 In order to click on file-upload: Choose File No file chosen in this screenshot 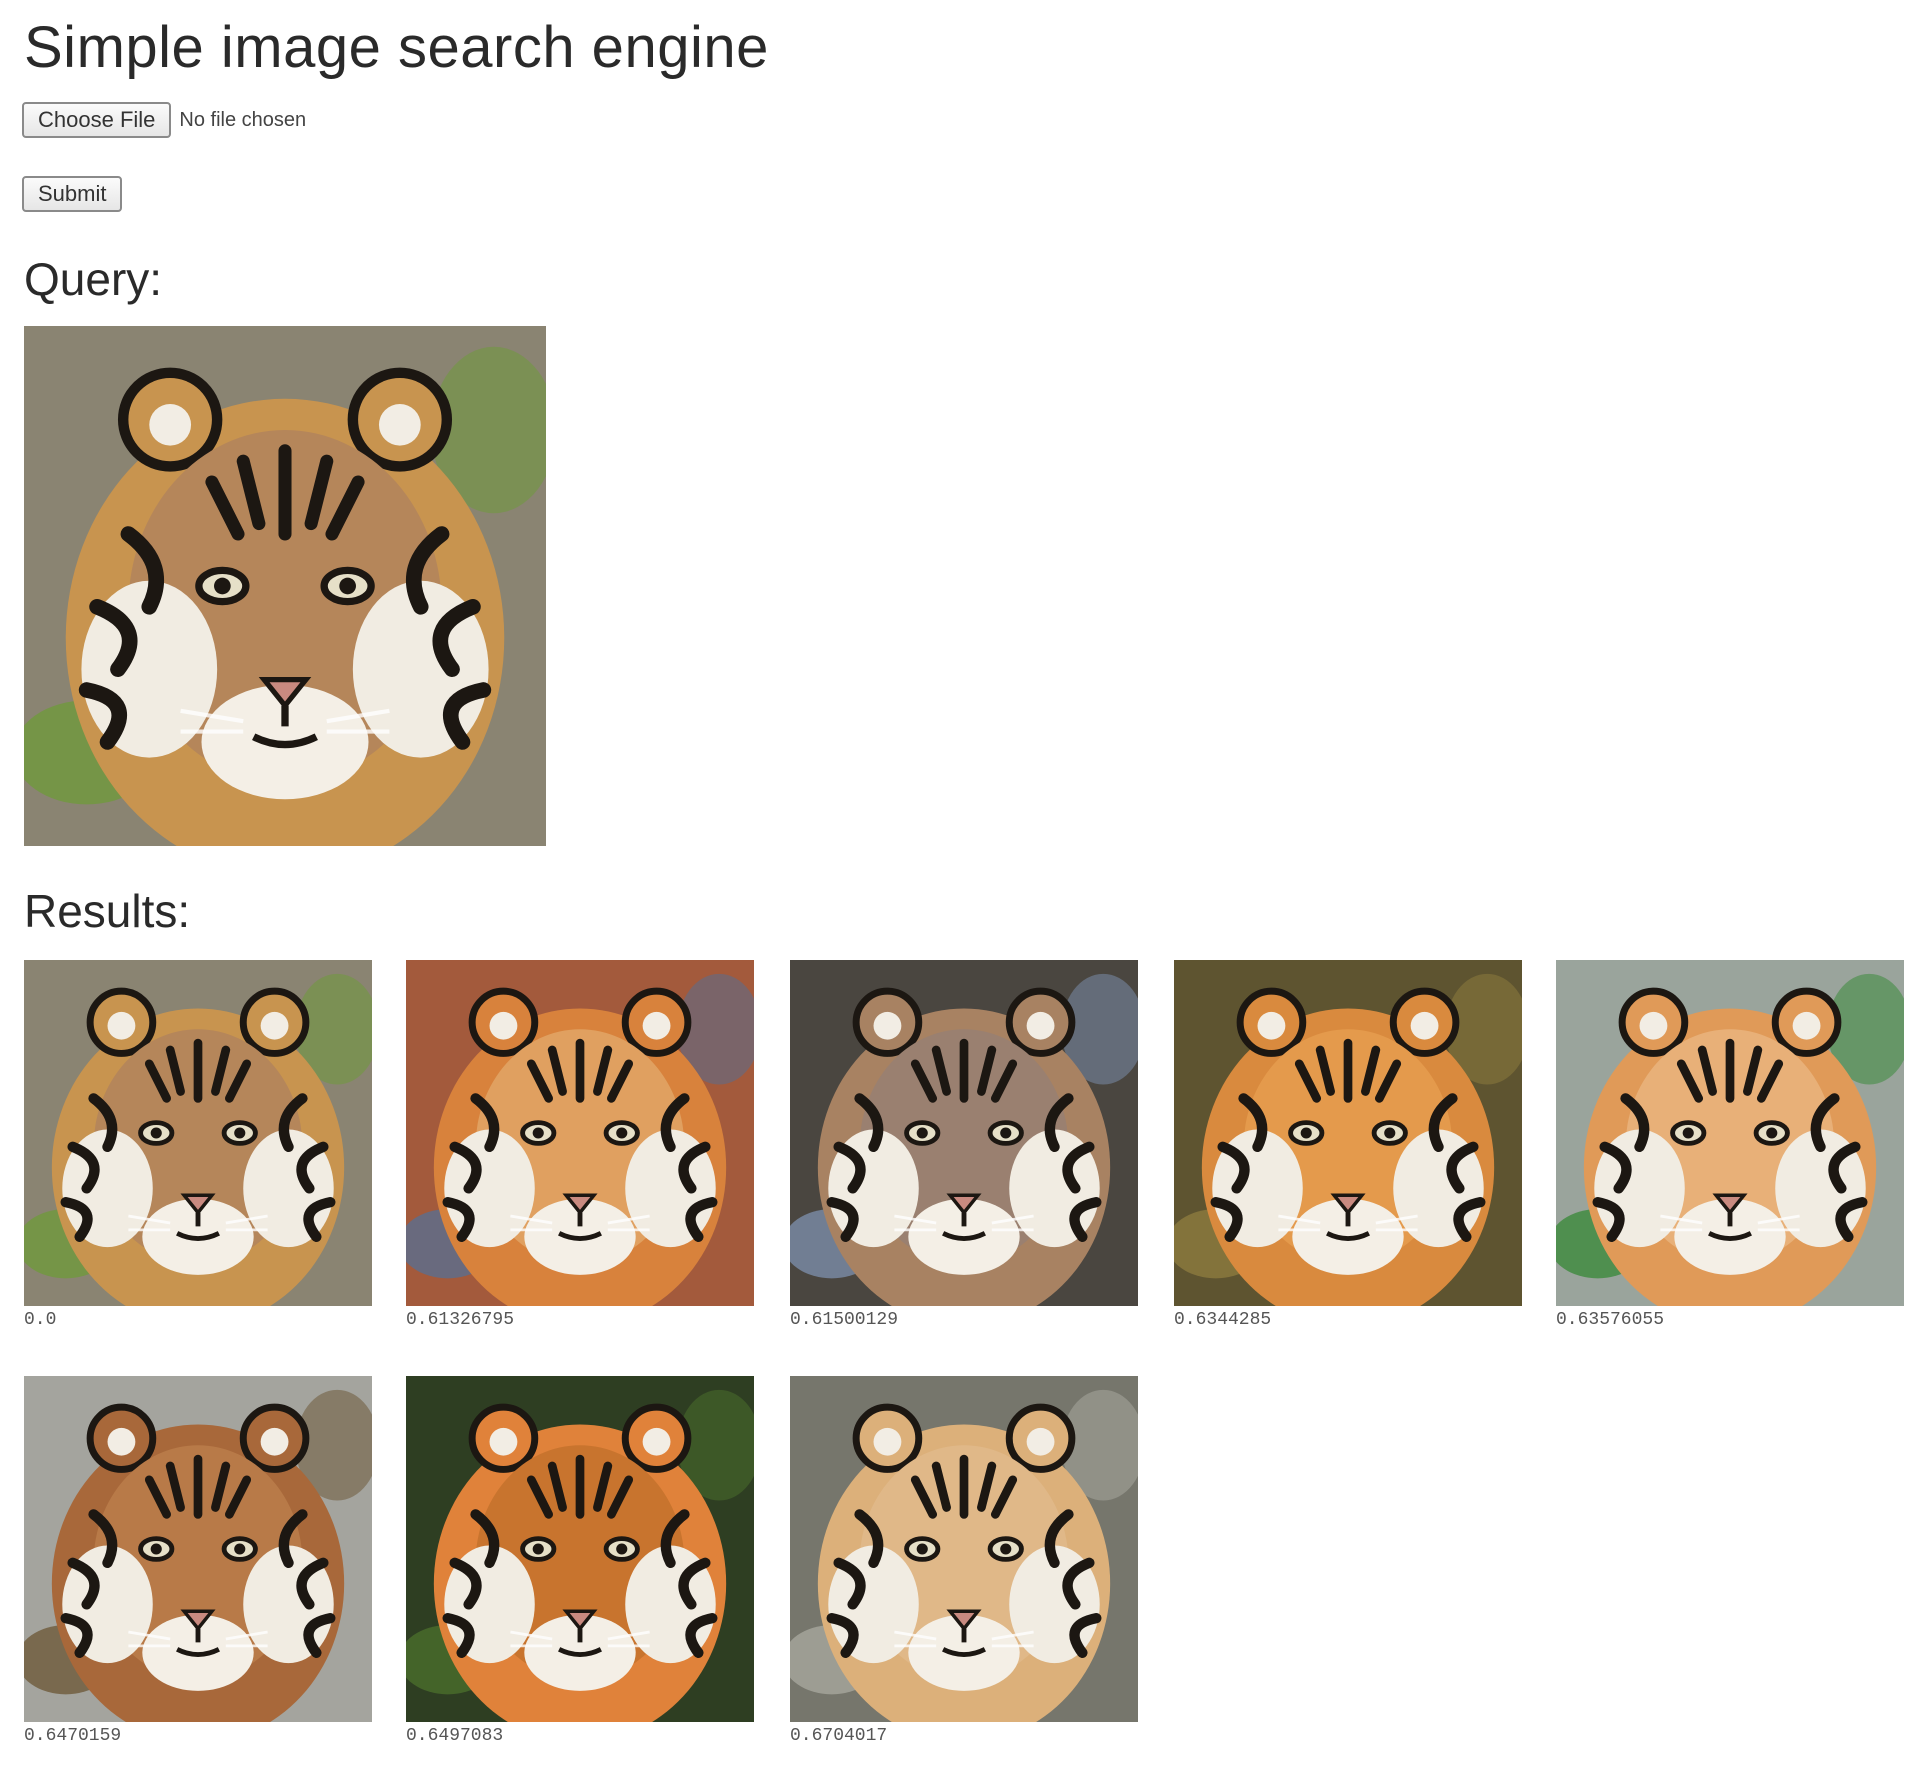, I will do `click(164, 120)`.